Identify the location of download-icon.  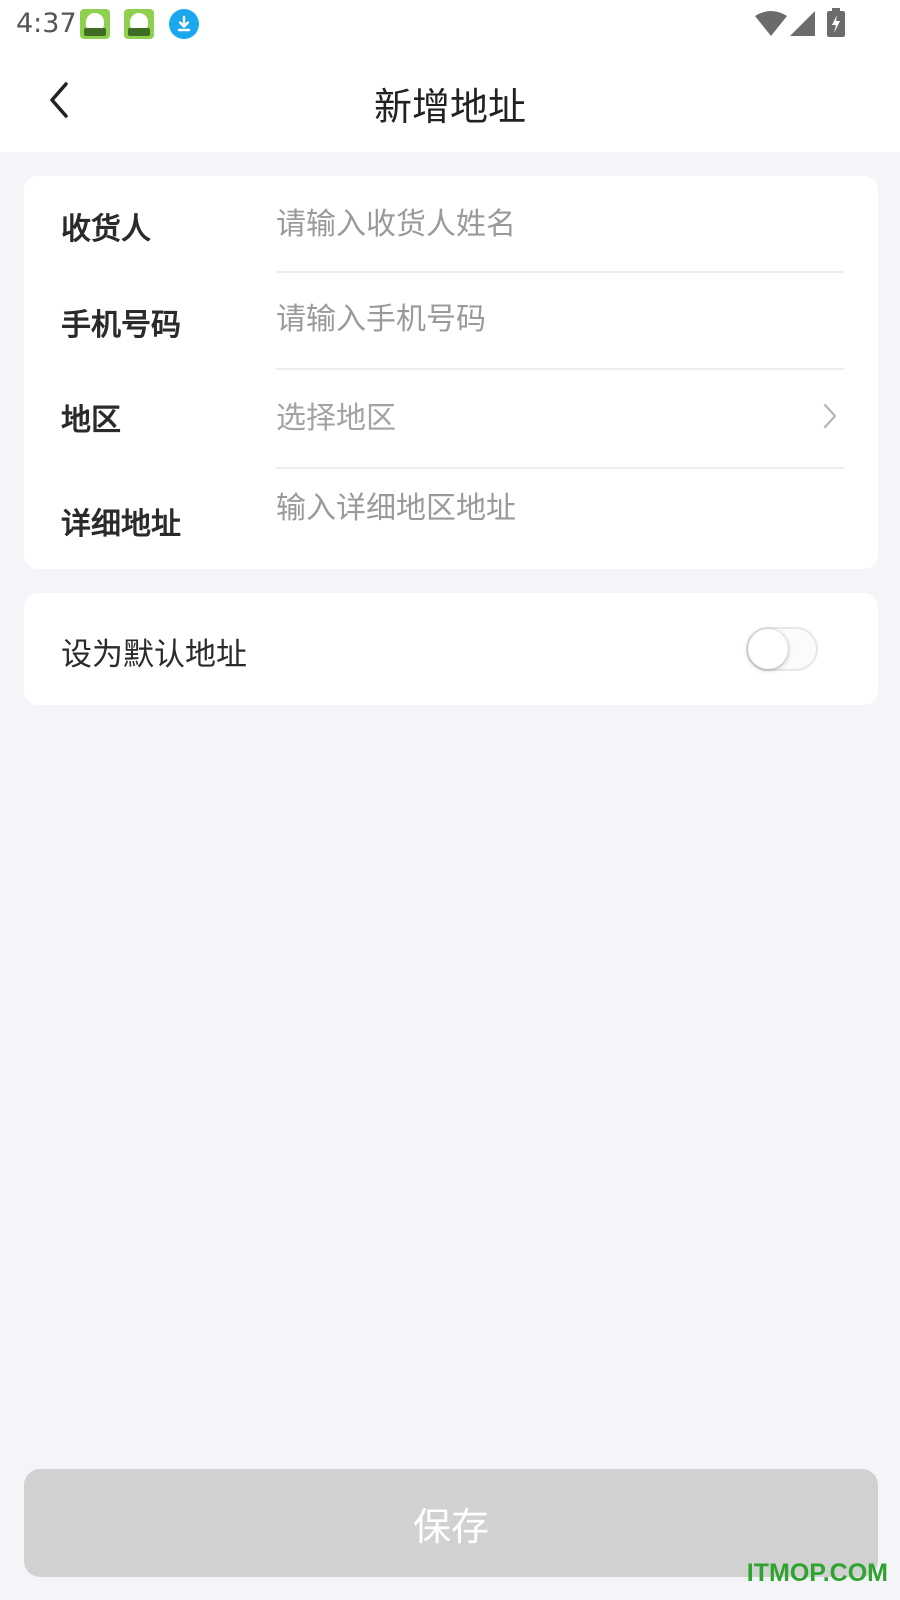
(184, 24).